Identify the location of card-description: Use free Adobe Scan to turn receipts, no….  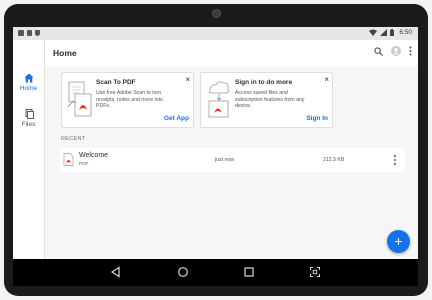
(129, 99).